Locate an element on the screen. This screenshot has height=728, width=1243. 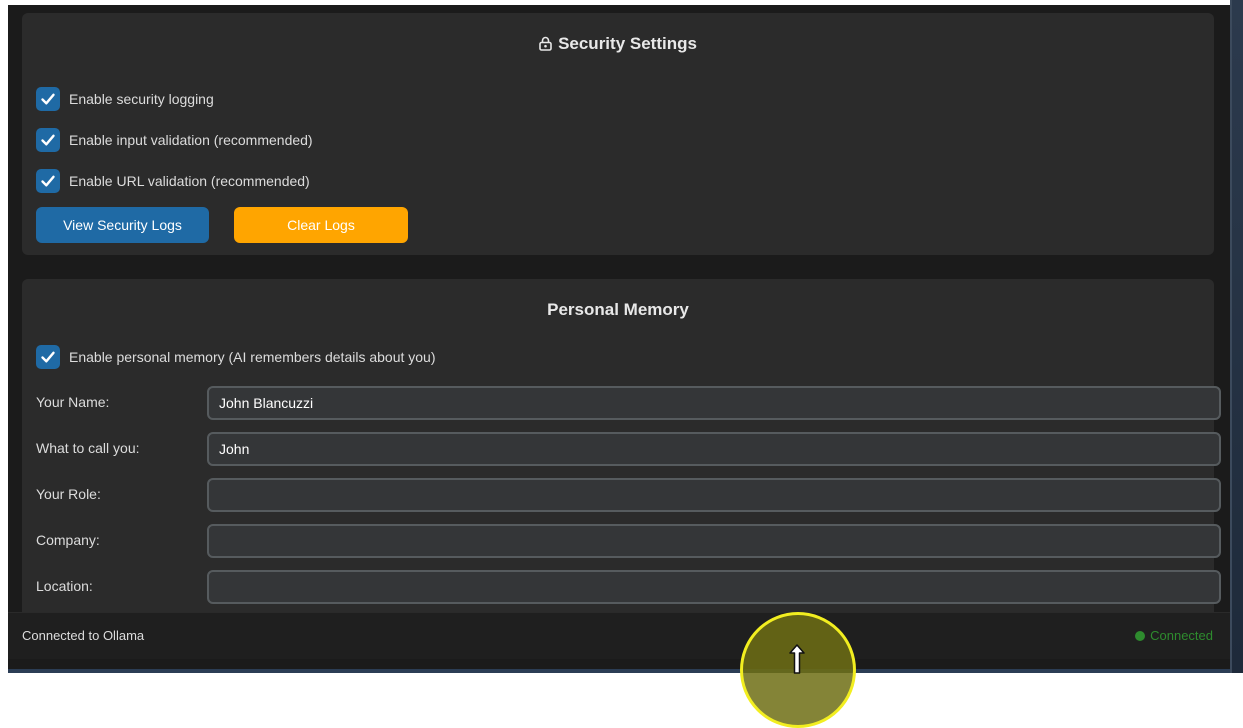
connection-status-text: Connected is located at coordinates (1181, 635).